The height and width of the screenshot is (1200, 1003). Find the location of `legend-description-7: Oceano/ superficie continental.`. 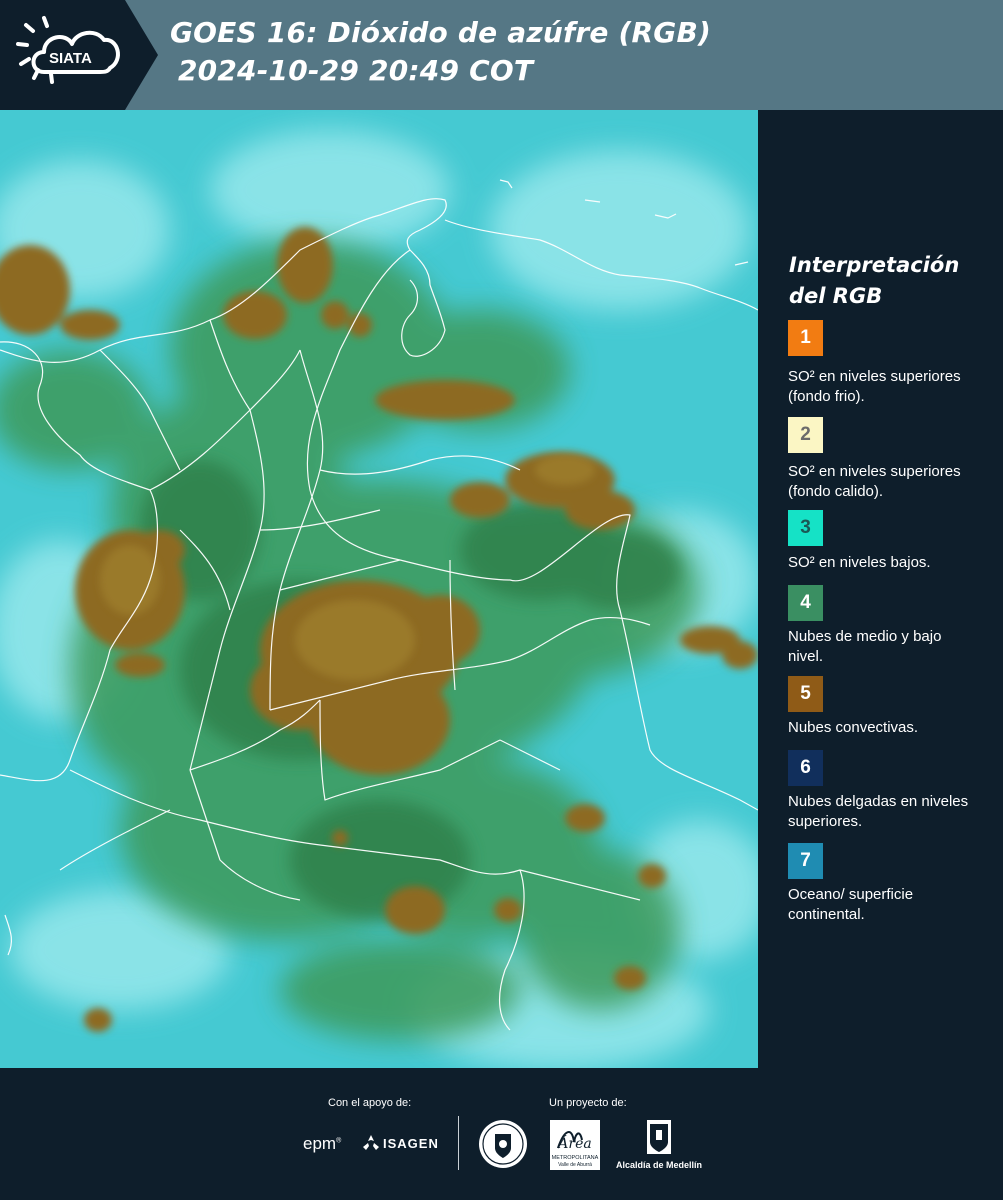

legend-description-7: Oceano/ superficie continental. is located at coordinates (851, 904).